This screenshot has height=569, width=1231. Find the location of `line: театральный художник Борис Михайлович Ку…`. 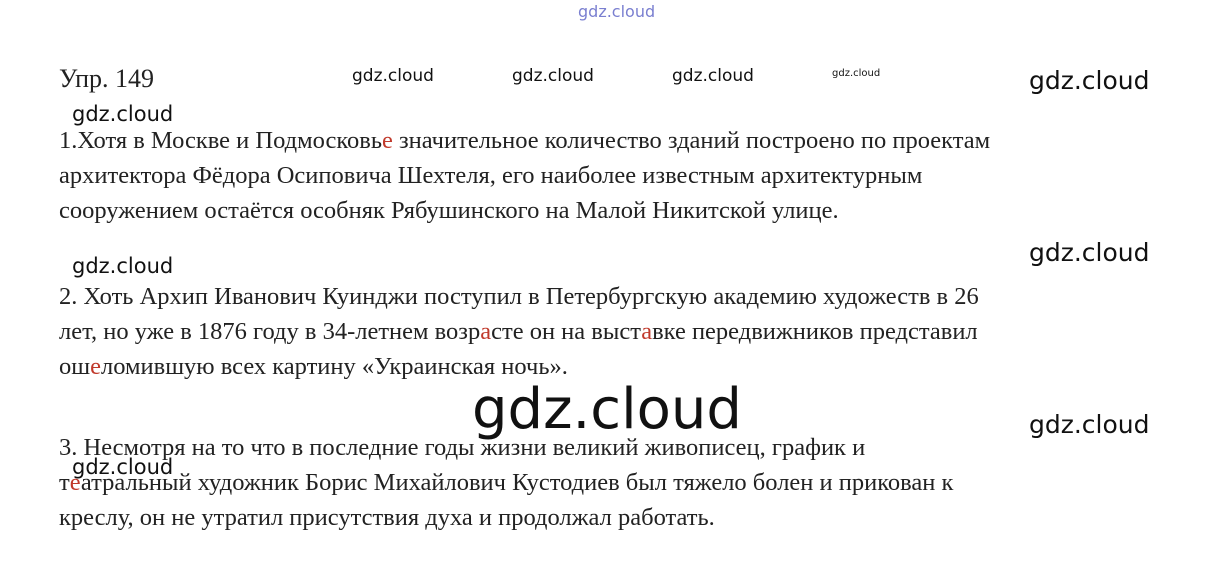

line: театральный художник Борис Михайлович Ку… is located at coordinates (506, 482).